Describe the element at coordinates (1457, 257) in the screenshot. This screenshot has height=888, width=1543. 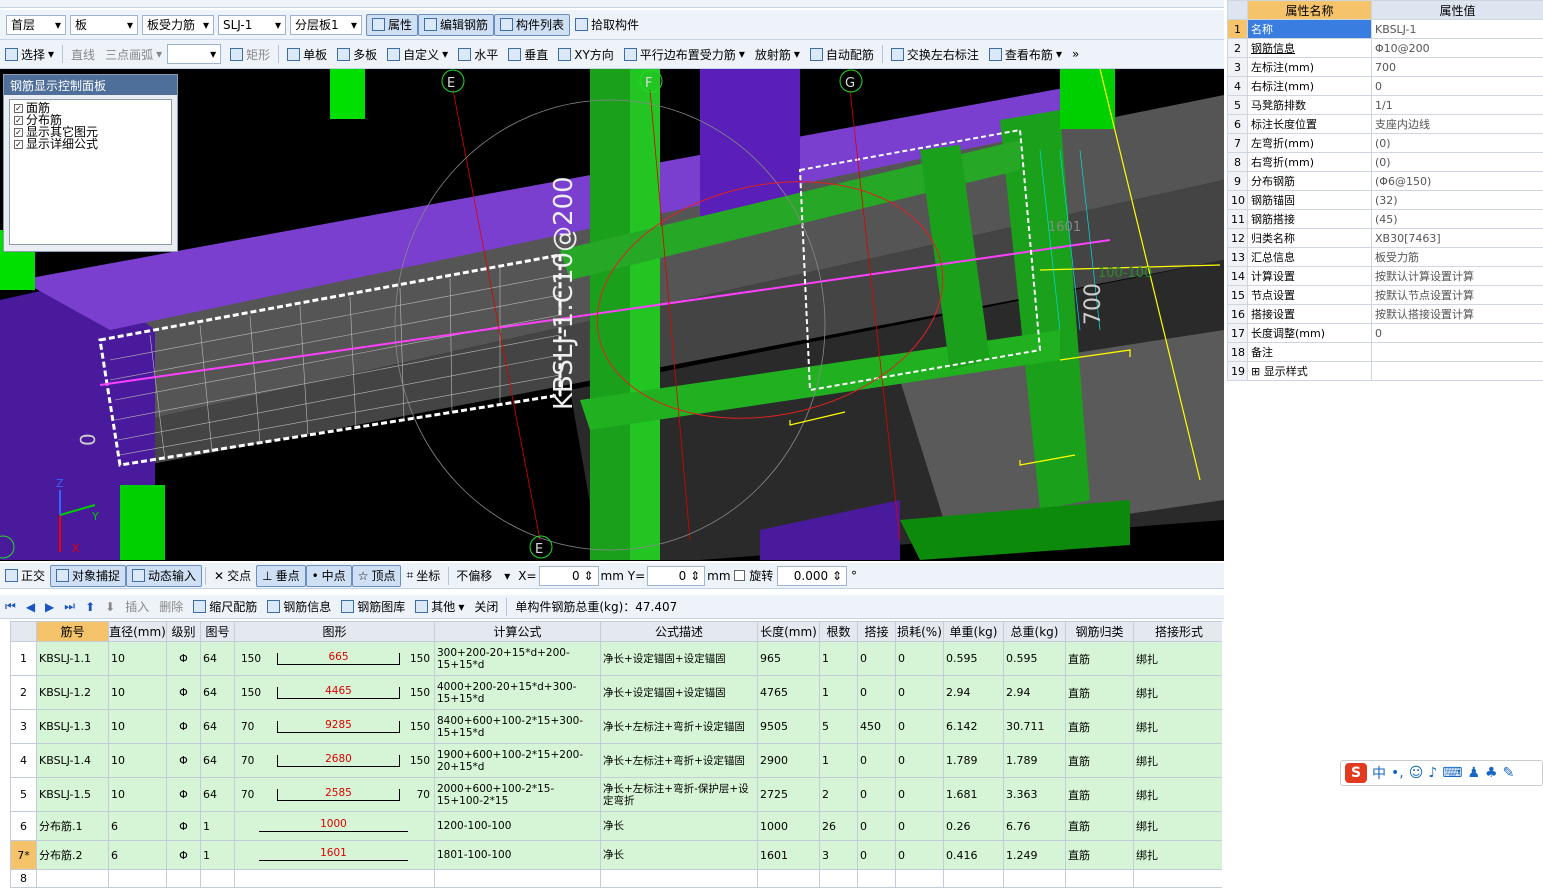
I see `property-value: 板受力筋` at that location.